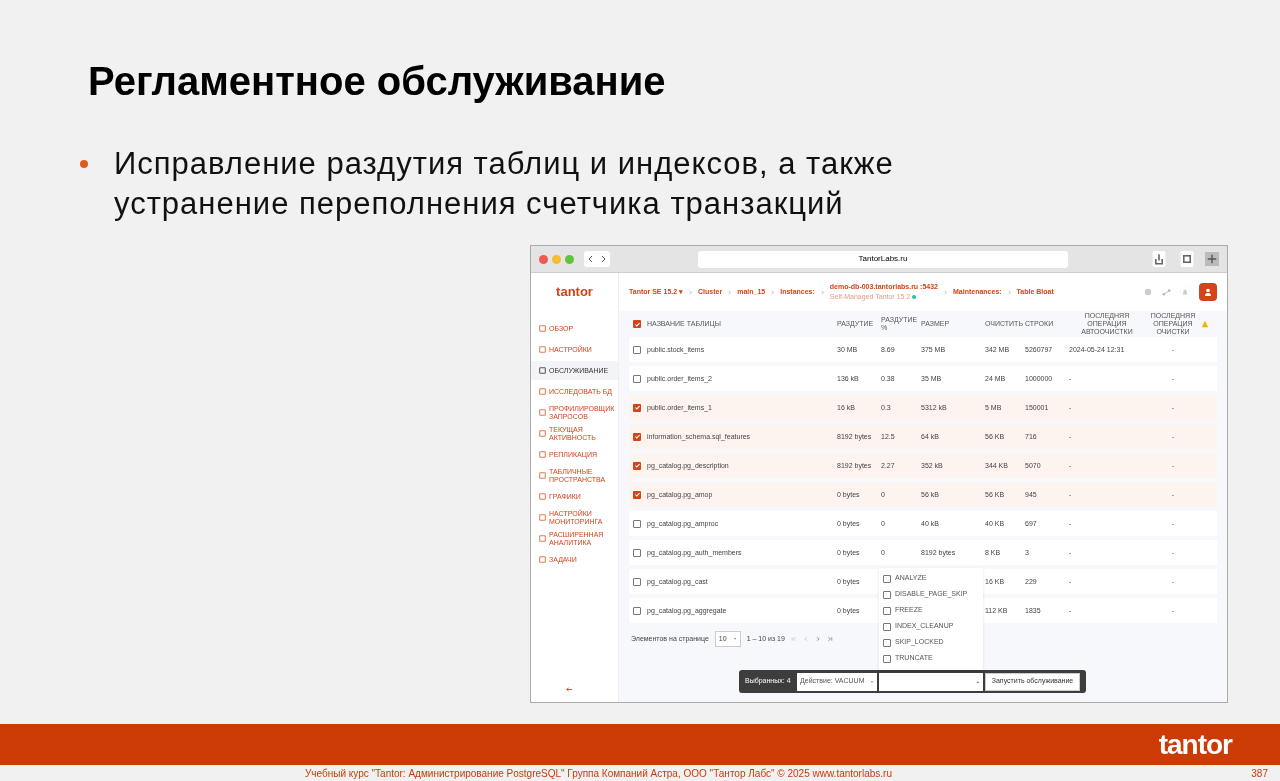 This screenshot has height=781, width=1280. Describe the element at coordinates (1195, 744) in the screenshot. I see `footer-logo: tantor` at that location.